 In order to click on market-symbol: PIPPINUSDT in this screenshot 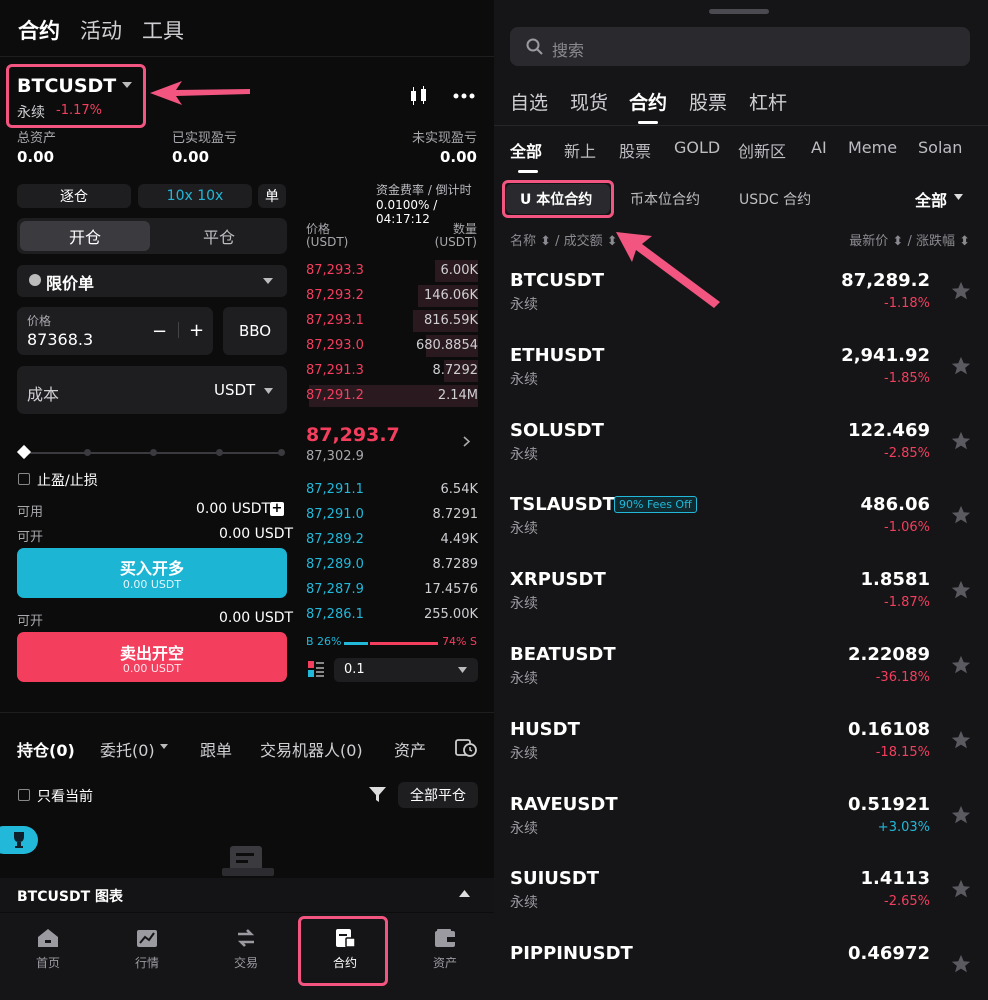, I will do `click(571, 954)`.